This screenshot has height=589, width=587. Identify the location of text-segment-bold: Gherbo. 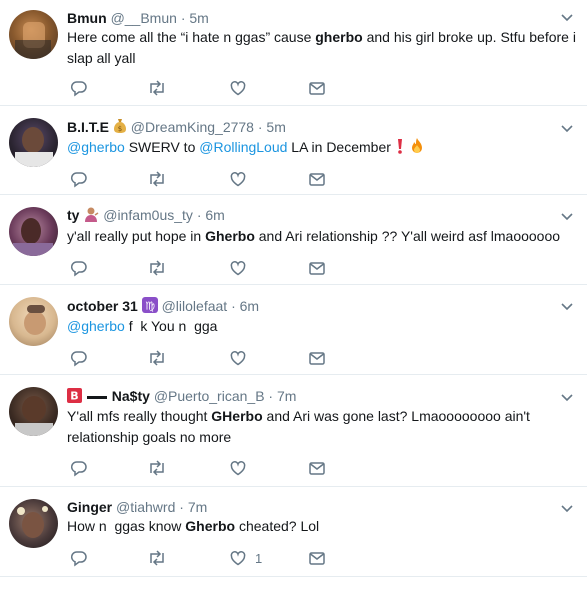
(210, 526).